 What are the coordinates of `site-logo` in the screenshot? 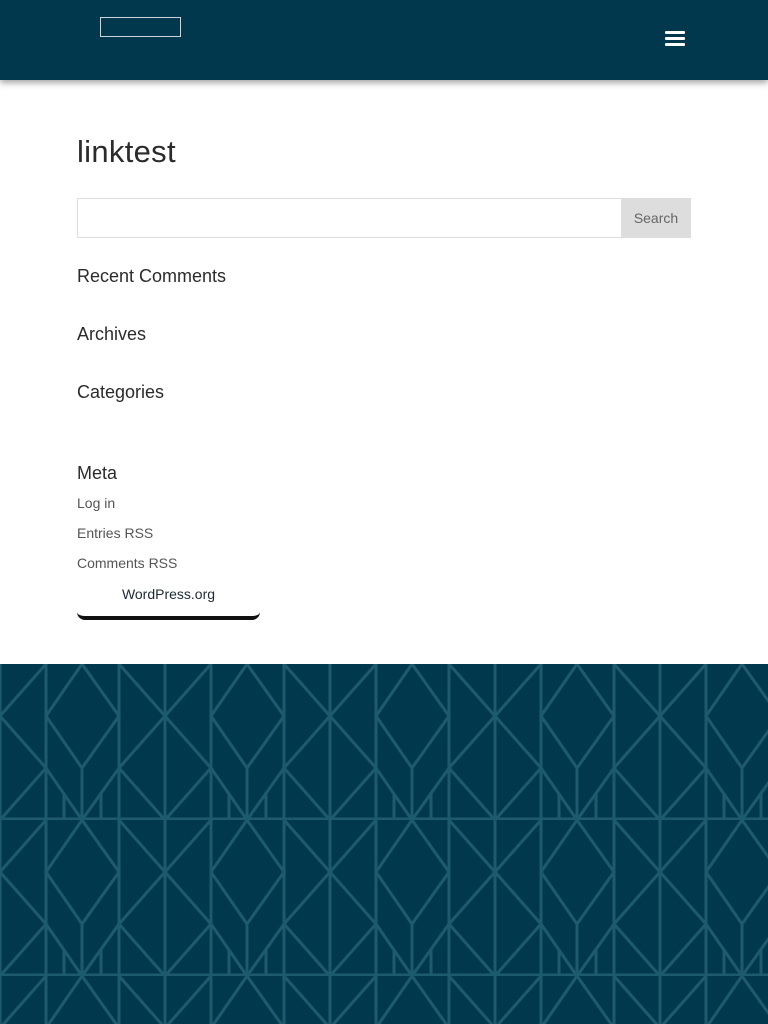 It's located at (140, 27).